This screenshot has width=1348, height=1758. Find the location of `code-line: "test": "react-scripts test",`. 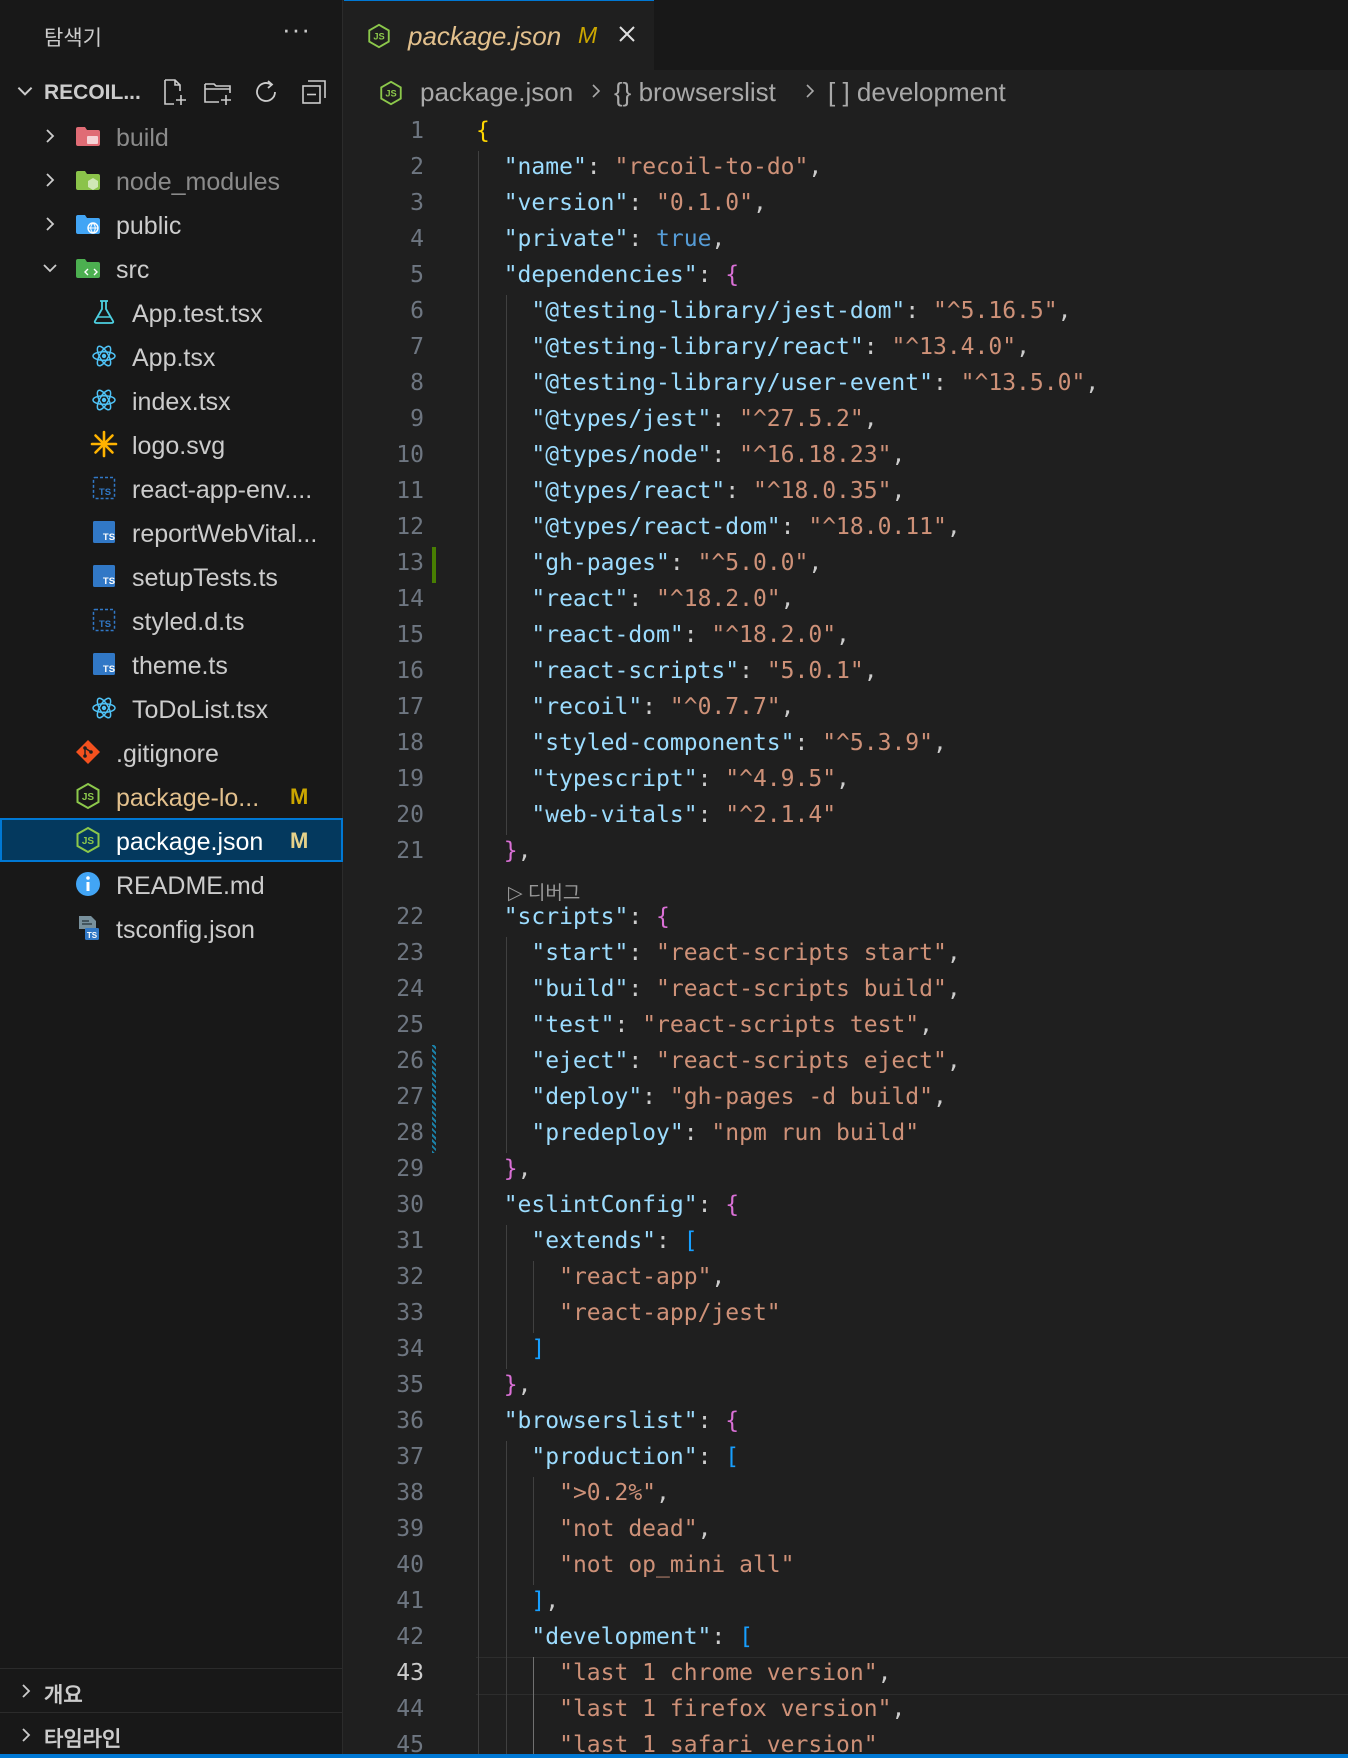

code-line: "test": "react-scripts test", is located at coordinates (704, 1025).